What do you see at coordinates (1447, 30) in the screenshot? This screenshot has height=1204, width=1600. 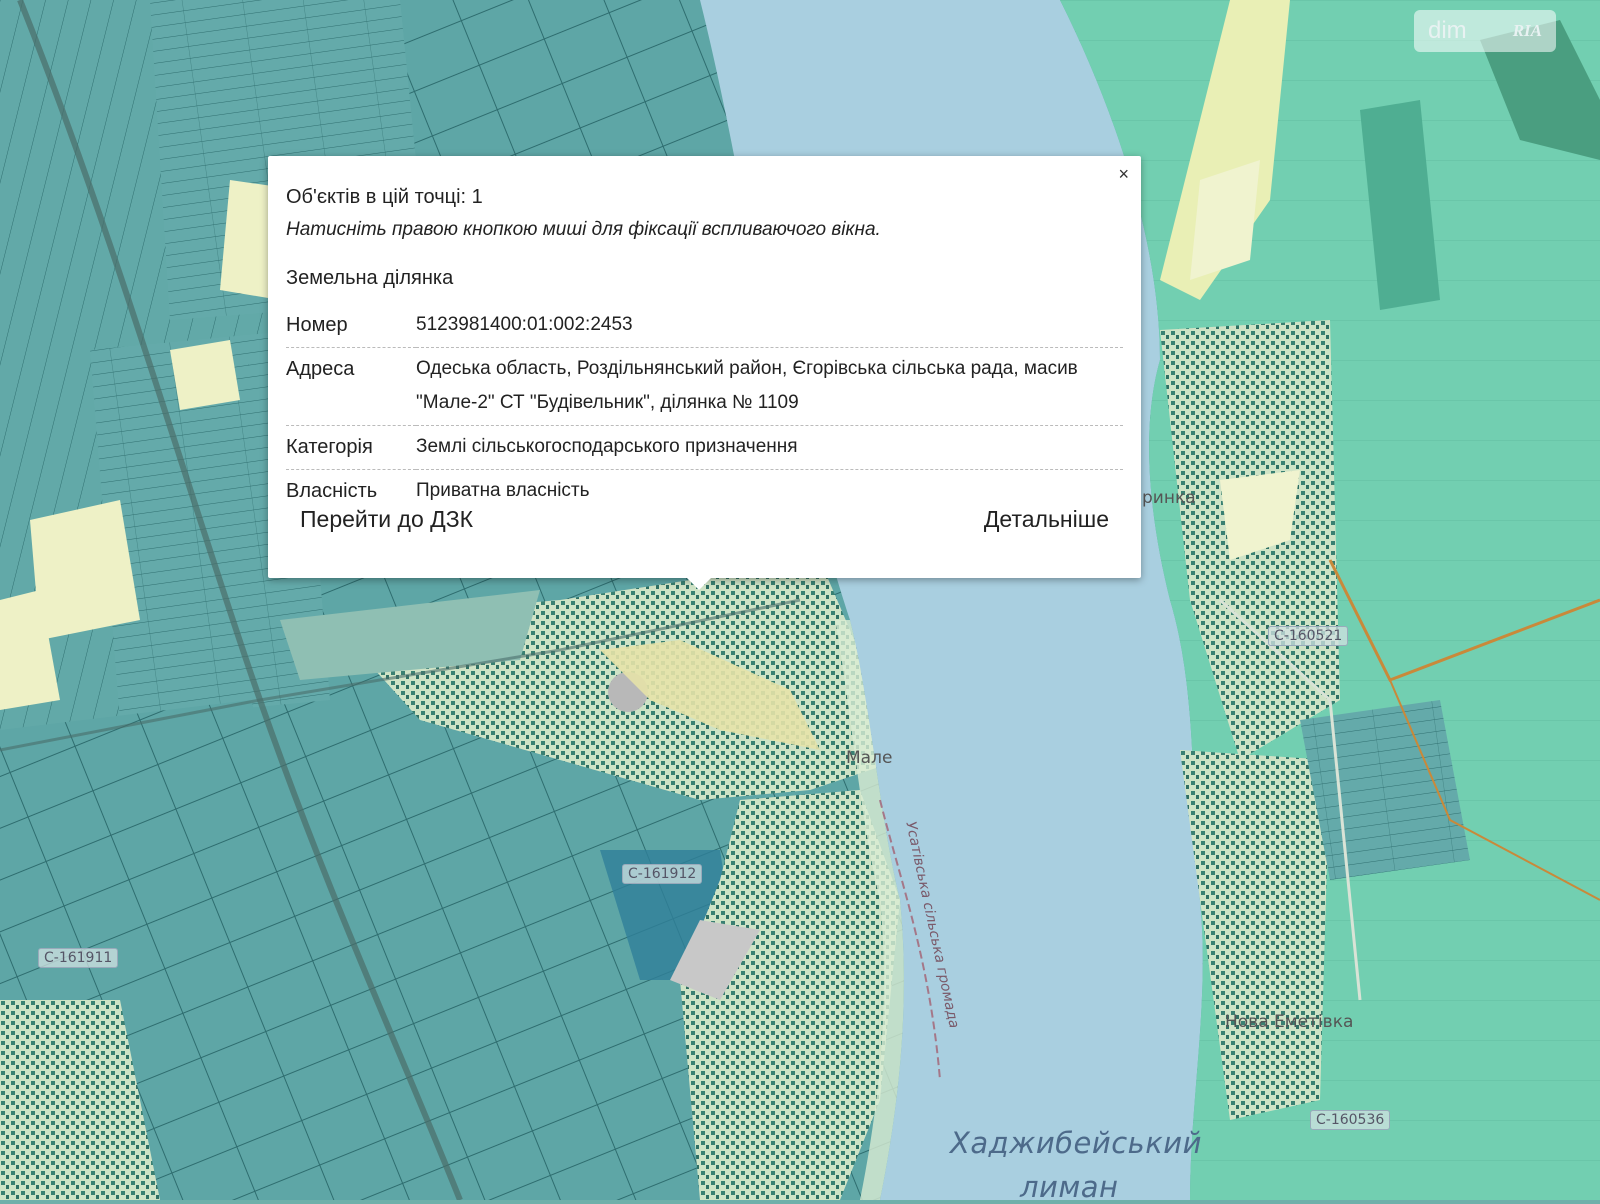 I see `watermark-text: dim` at bounding box center [1447, 30].